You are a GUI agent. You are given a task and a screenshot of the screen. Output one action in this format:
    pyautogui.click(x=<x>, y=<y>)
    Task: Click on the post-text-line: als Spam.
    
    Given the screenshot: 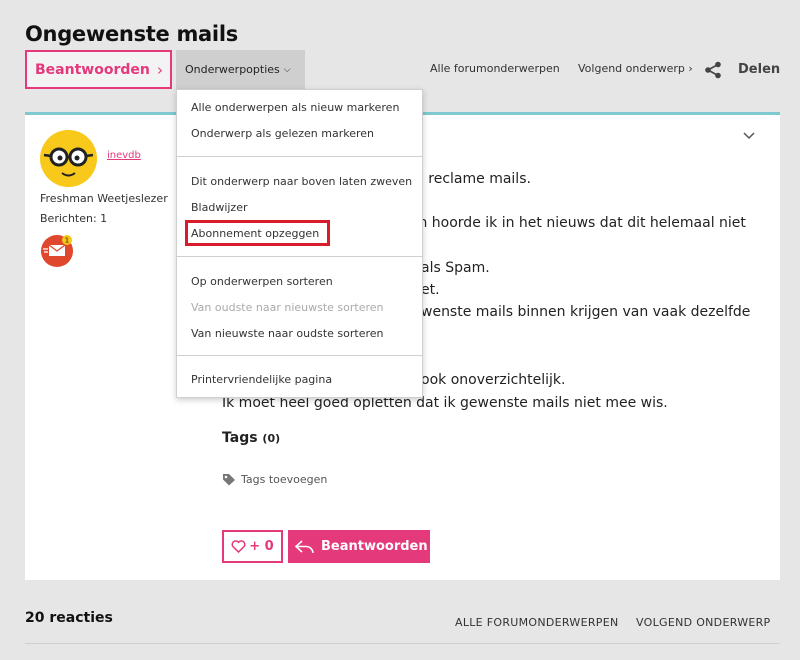 What is the action you would take?
    pyautogui.click(x=455, y=268)
    